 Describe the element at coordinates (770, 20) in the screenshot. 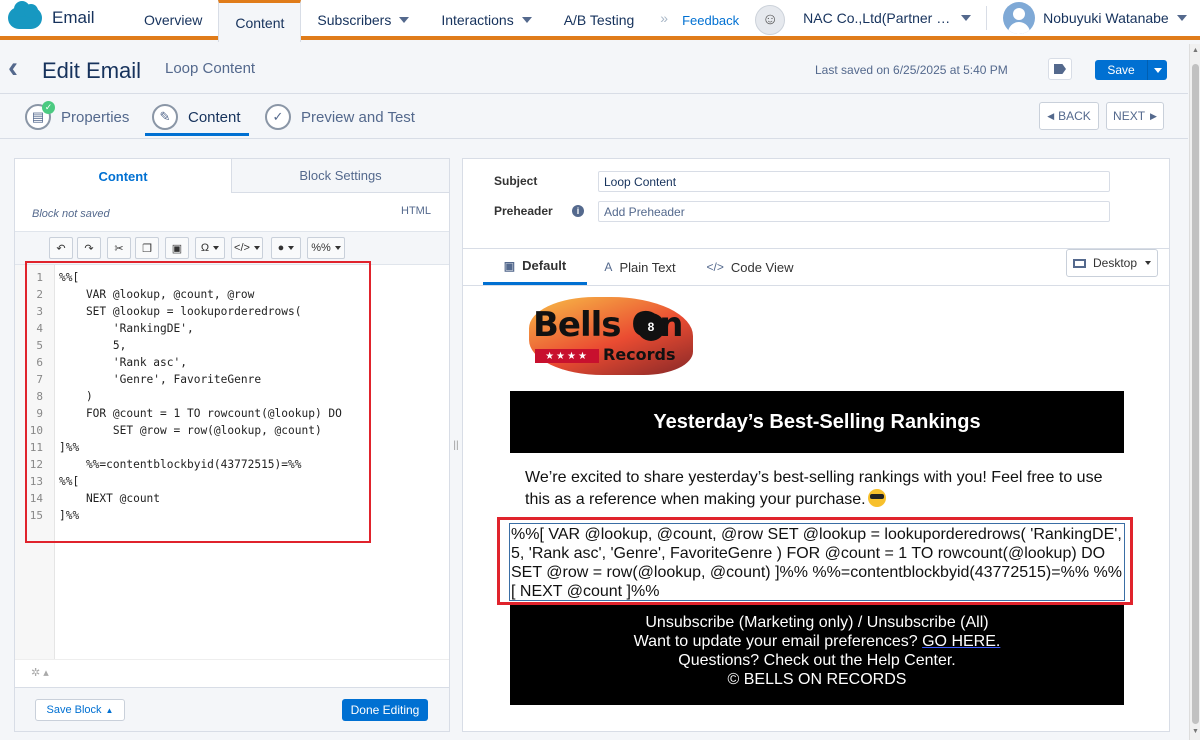

I see `einstein-avatar-icon: ☺` at that location.